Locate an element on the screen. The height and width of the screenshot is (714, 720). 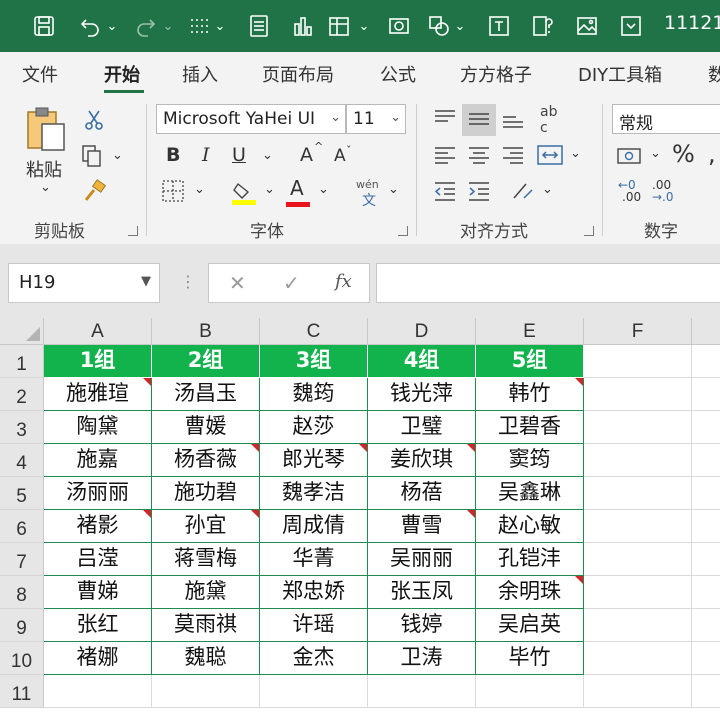
format-painter-icon is located at coordinates (95, 191).